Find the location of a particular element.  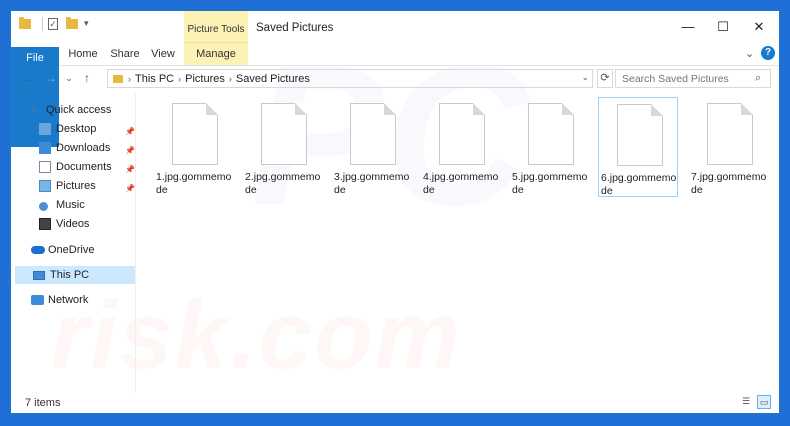

large-icons-view-icon: ▭ is located at coordinates (764, 402).